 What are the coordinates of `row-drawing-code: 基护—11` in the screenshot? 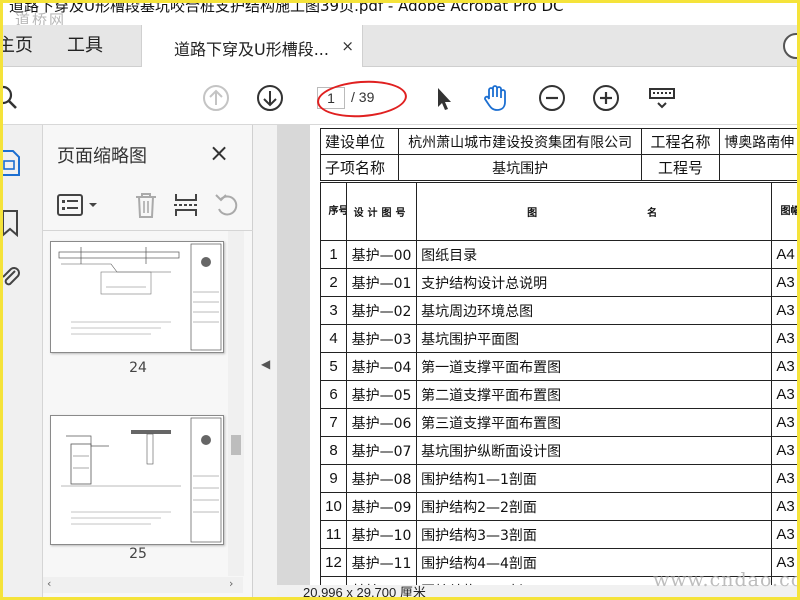 It's located at (382, 562).